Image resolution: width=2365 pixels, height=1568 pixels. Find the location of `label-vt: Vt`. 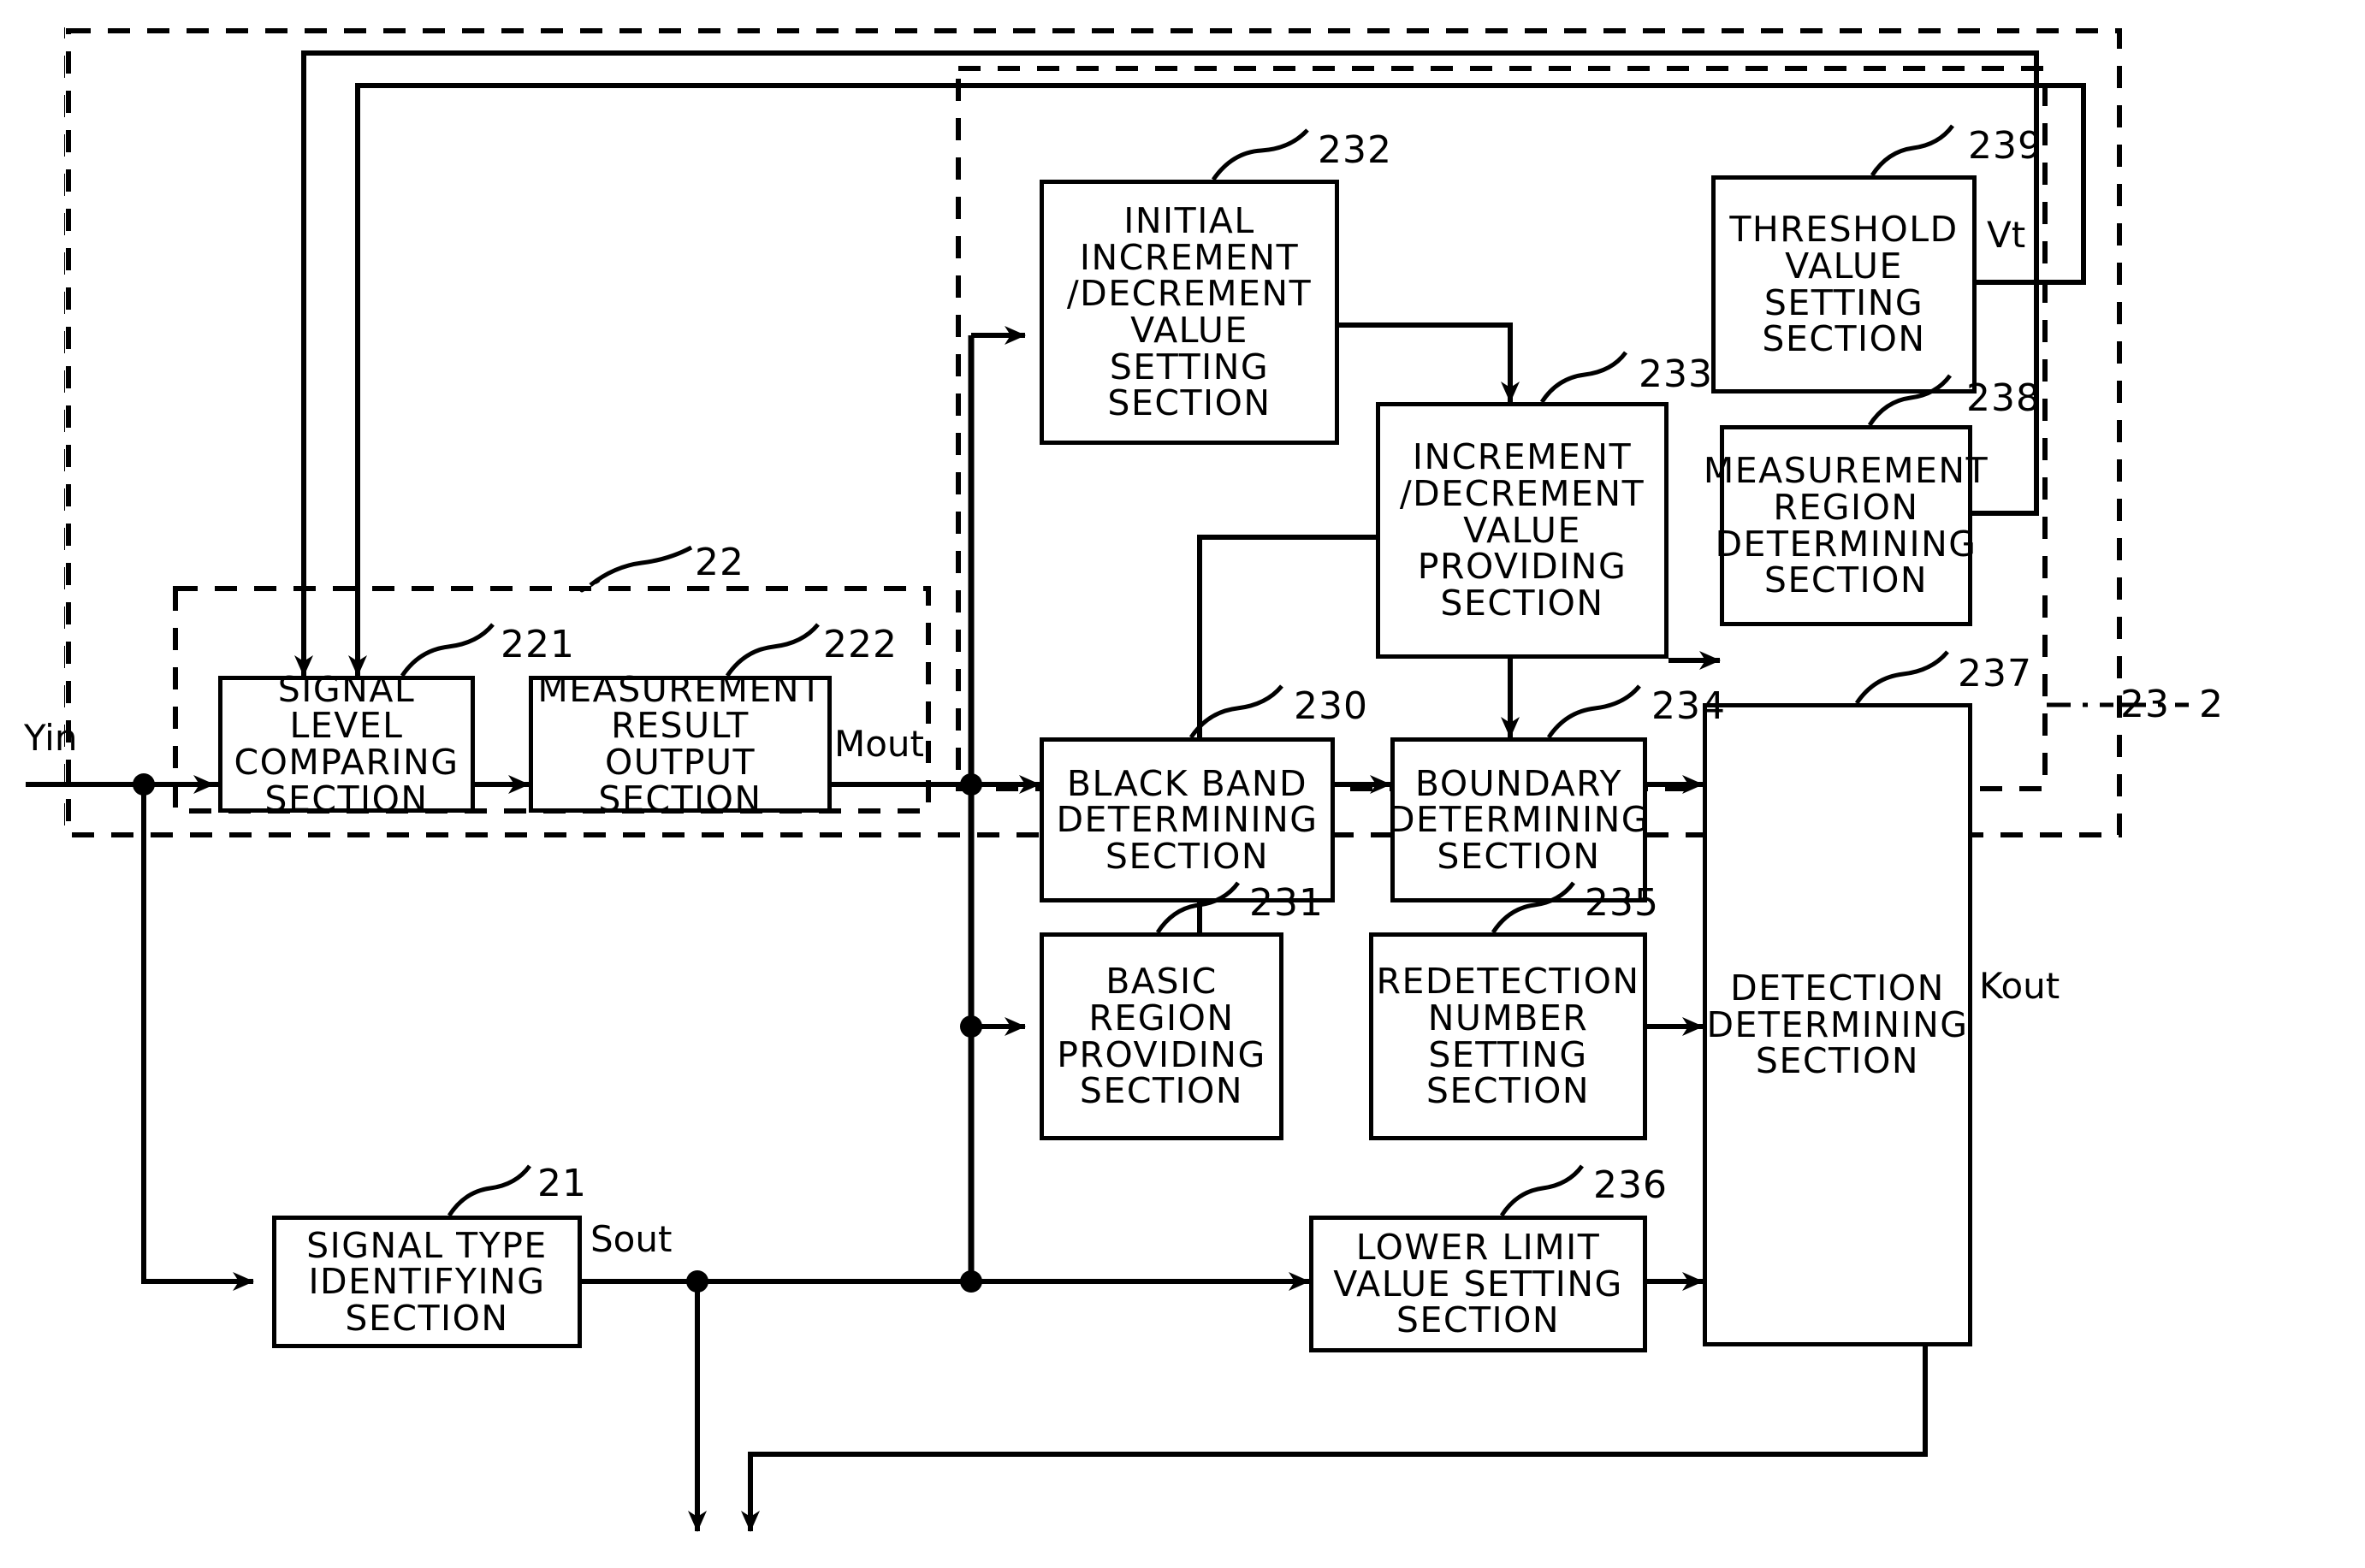

label-vt: Vt is located at coordinates (2006, 235).